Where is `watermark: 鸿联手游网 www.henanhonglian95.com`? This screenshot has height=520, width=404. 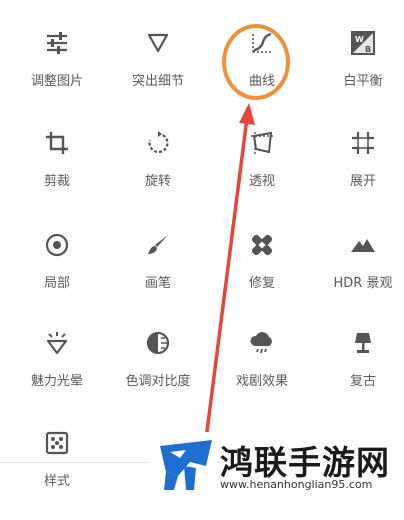
watermark: 鸿联手游网 www.henanhonglian95.com is located at coordinates (277, 464).